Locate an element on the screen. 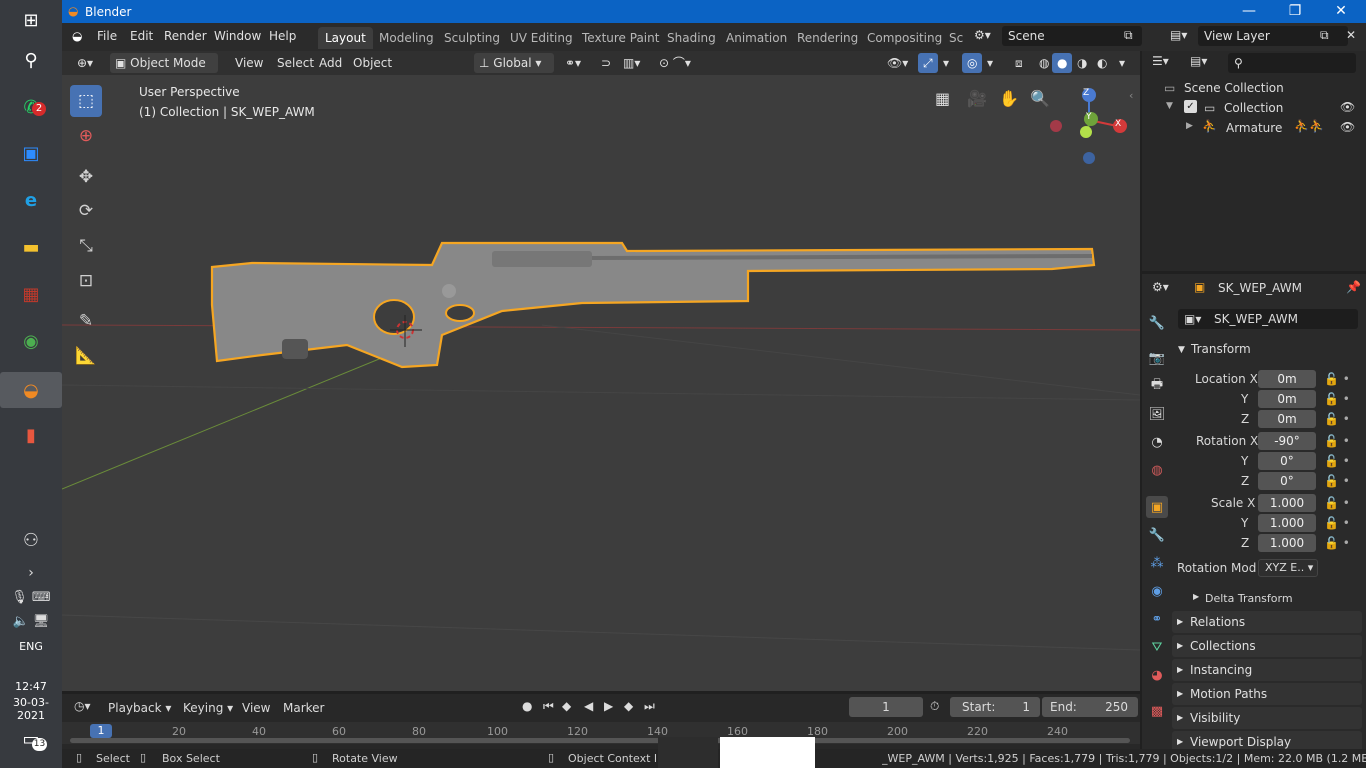 This screenshot has width=1366, height=768. end-frame-field: End: 250 is located at coordinates (1090, 707).